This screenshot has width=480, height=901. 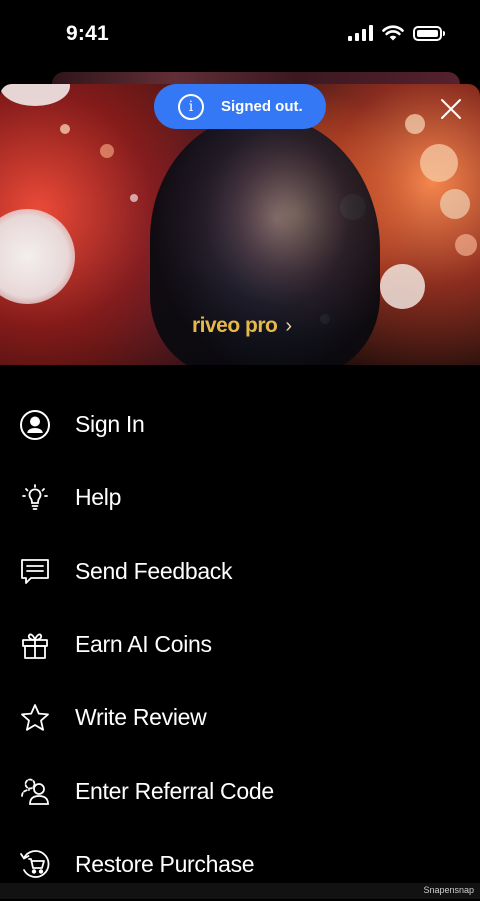 I want to click on status-icons, so click(x=396, y=33).